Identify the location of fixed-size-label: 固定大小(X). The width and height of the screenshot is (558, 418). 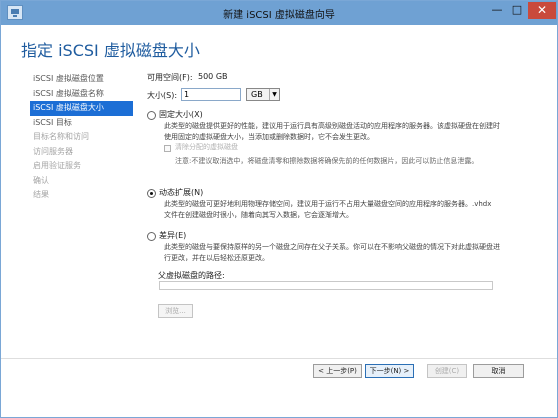
(181, 114).